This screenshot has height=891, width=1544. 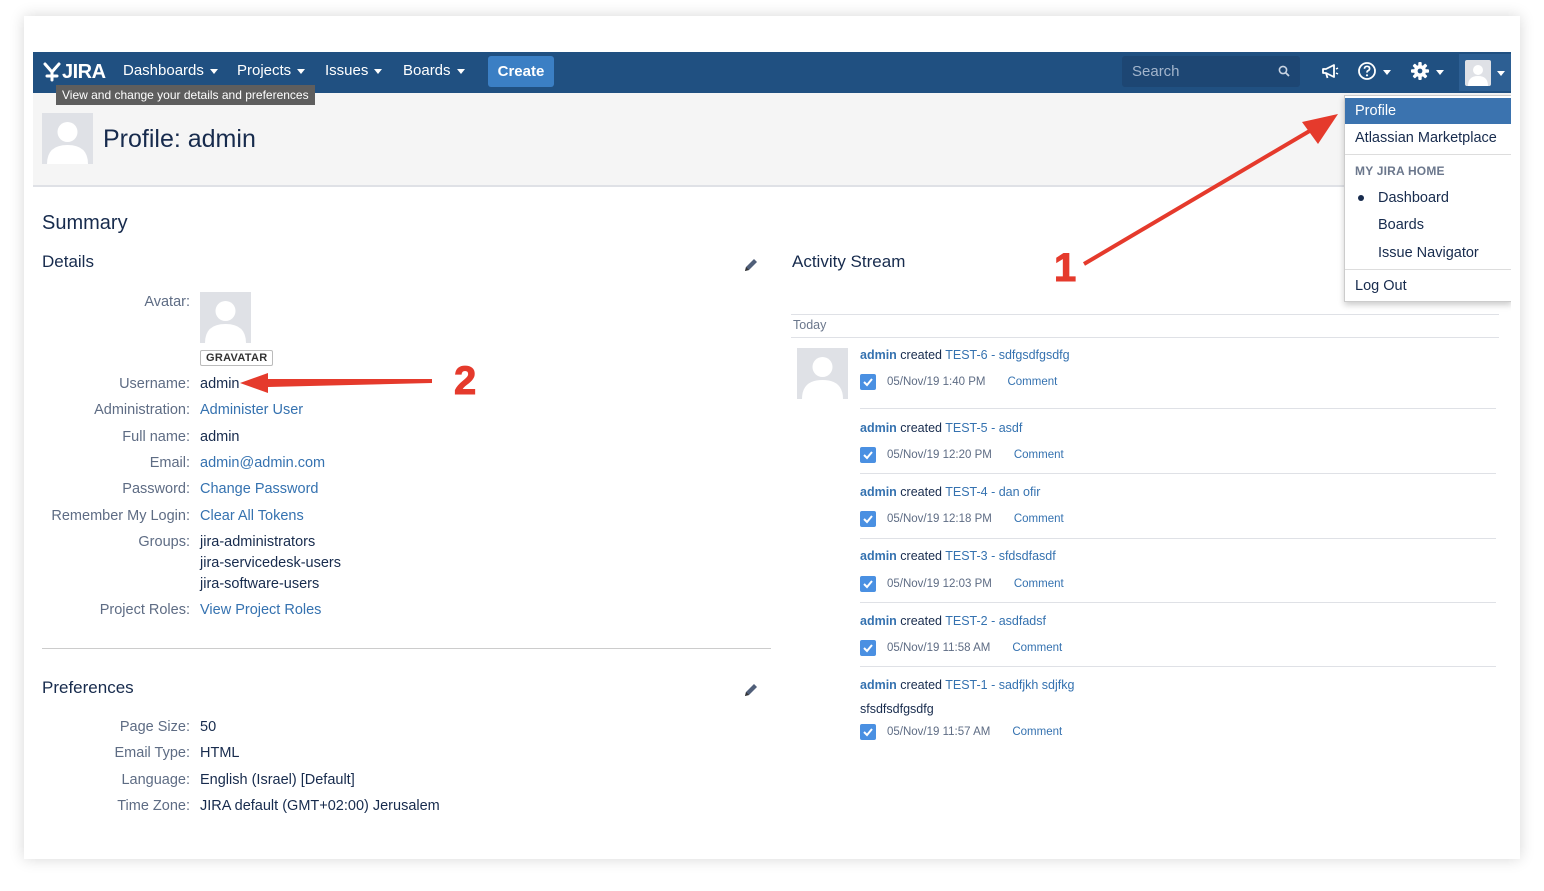 What do you see at coordinates (1065, 268) in the screenshot?
I see `annotation-label-1: 1` at bounding box center [1065, 268].